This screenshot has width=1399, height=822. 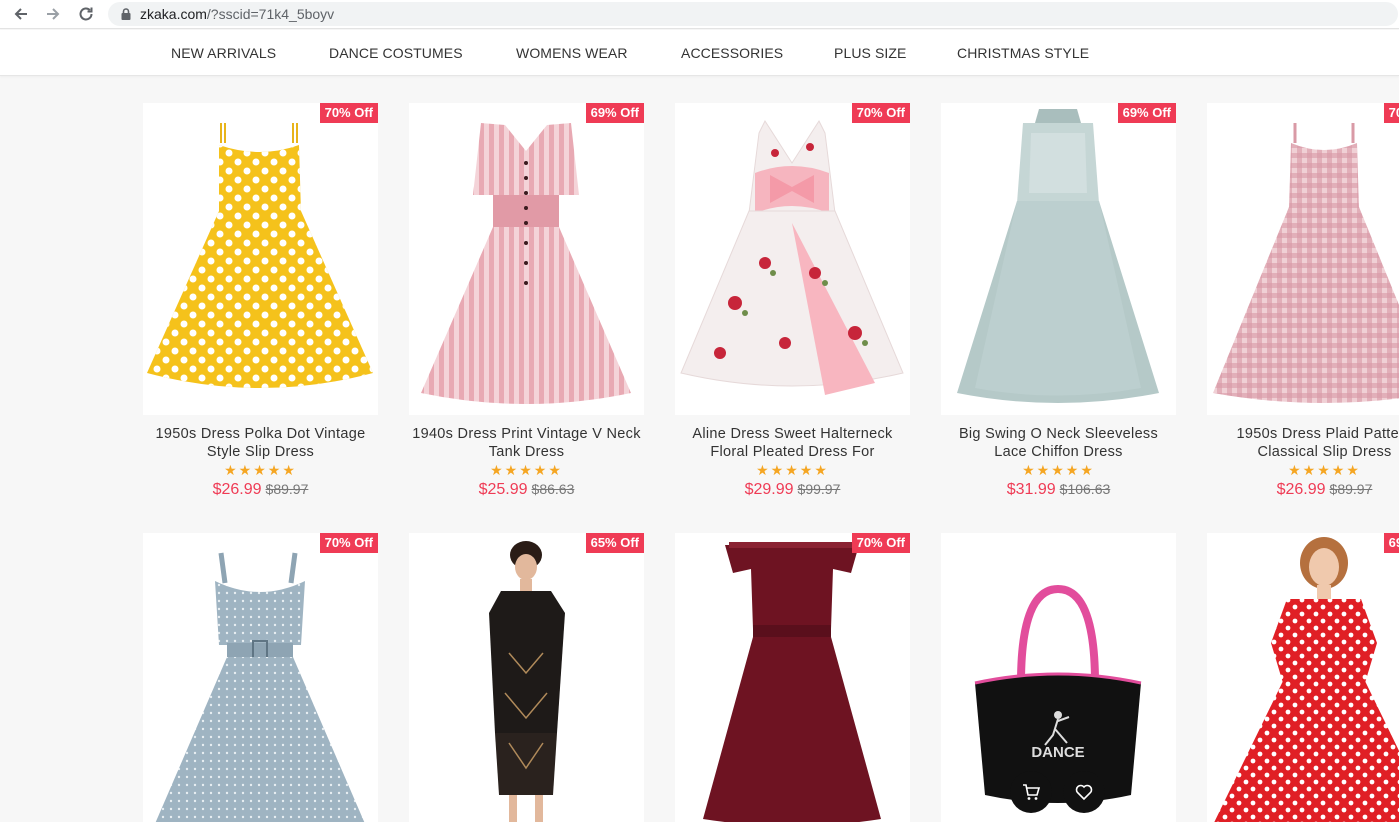 I want to click on sale-price: $31.99, so click(x=1031, y=489).